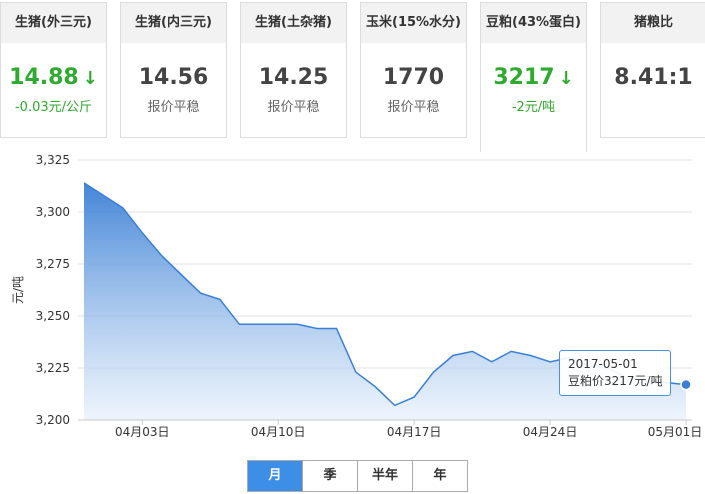 Image resolution: width=705 pixels, height=494 pixels. What do you see at coordinates (675, 432) in the screenshot?
I see `x-tick-label: 05月01日` at bounding box center [675, 432].